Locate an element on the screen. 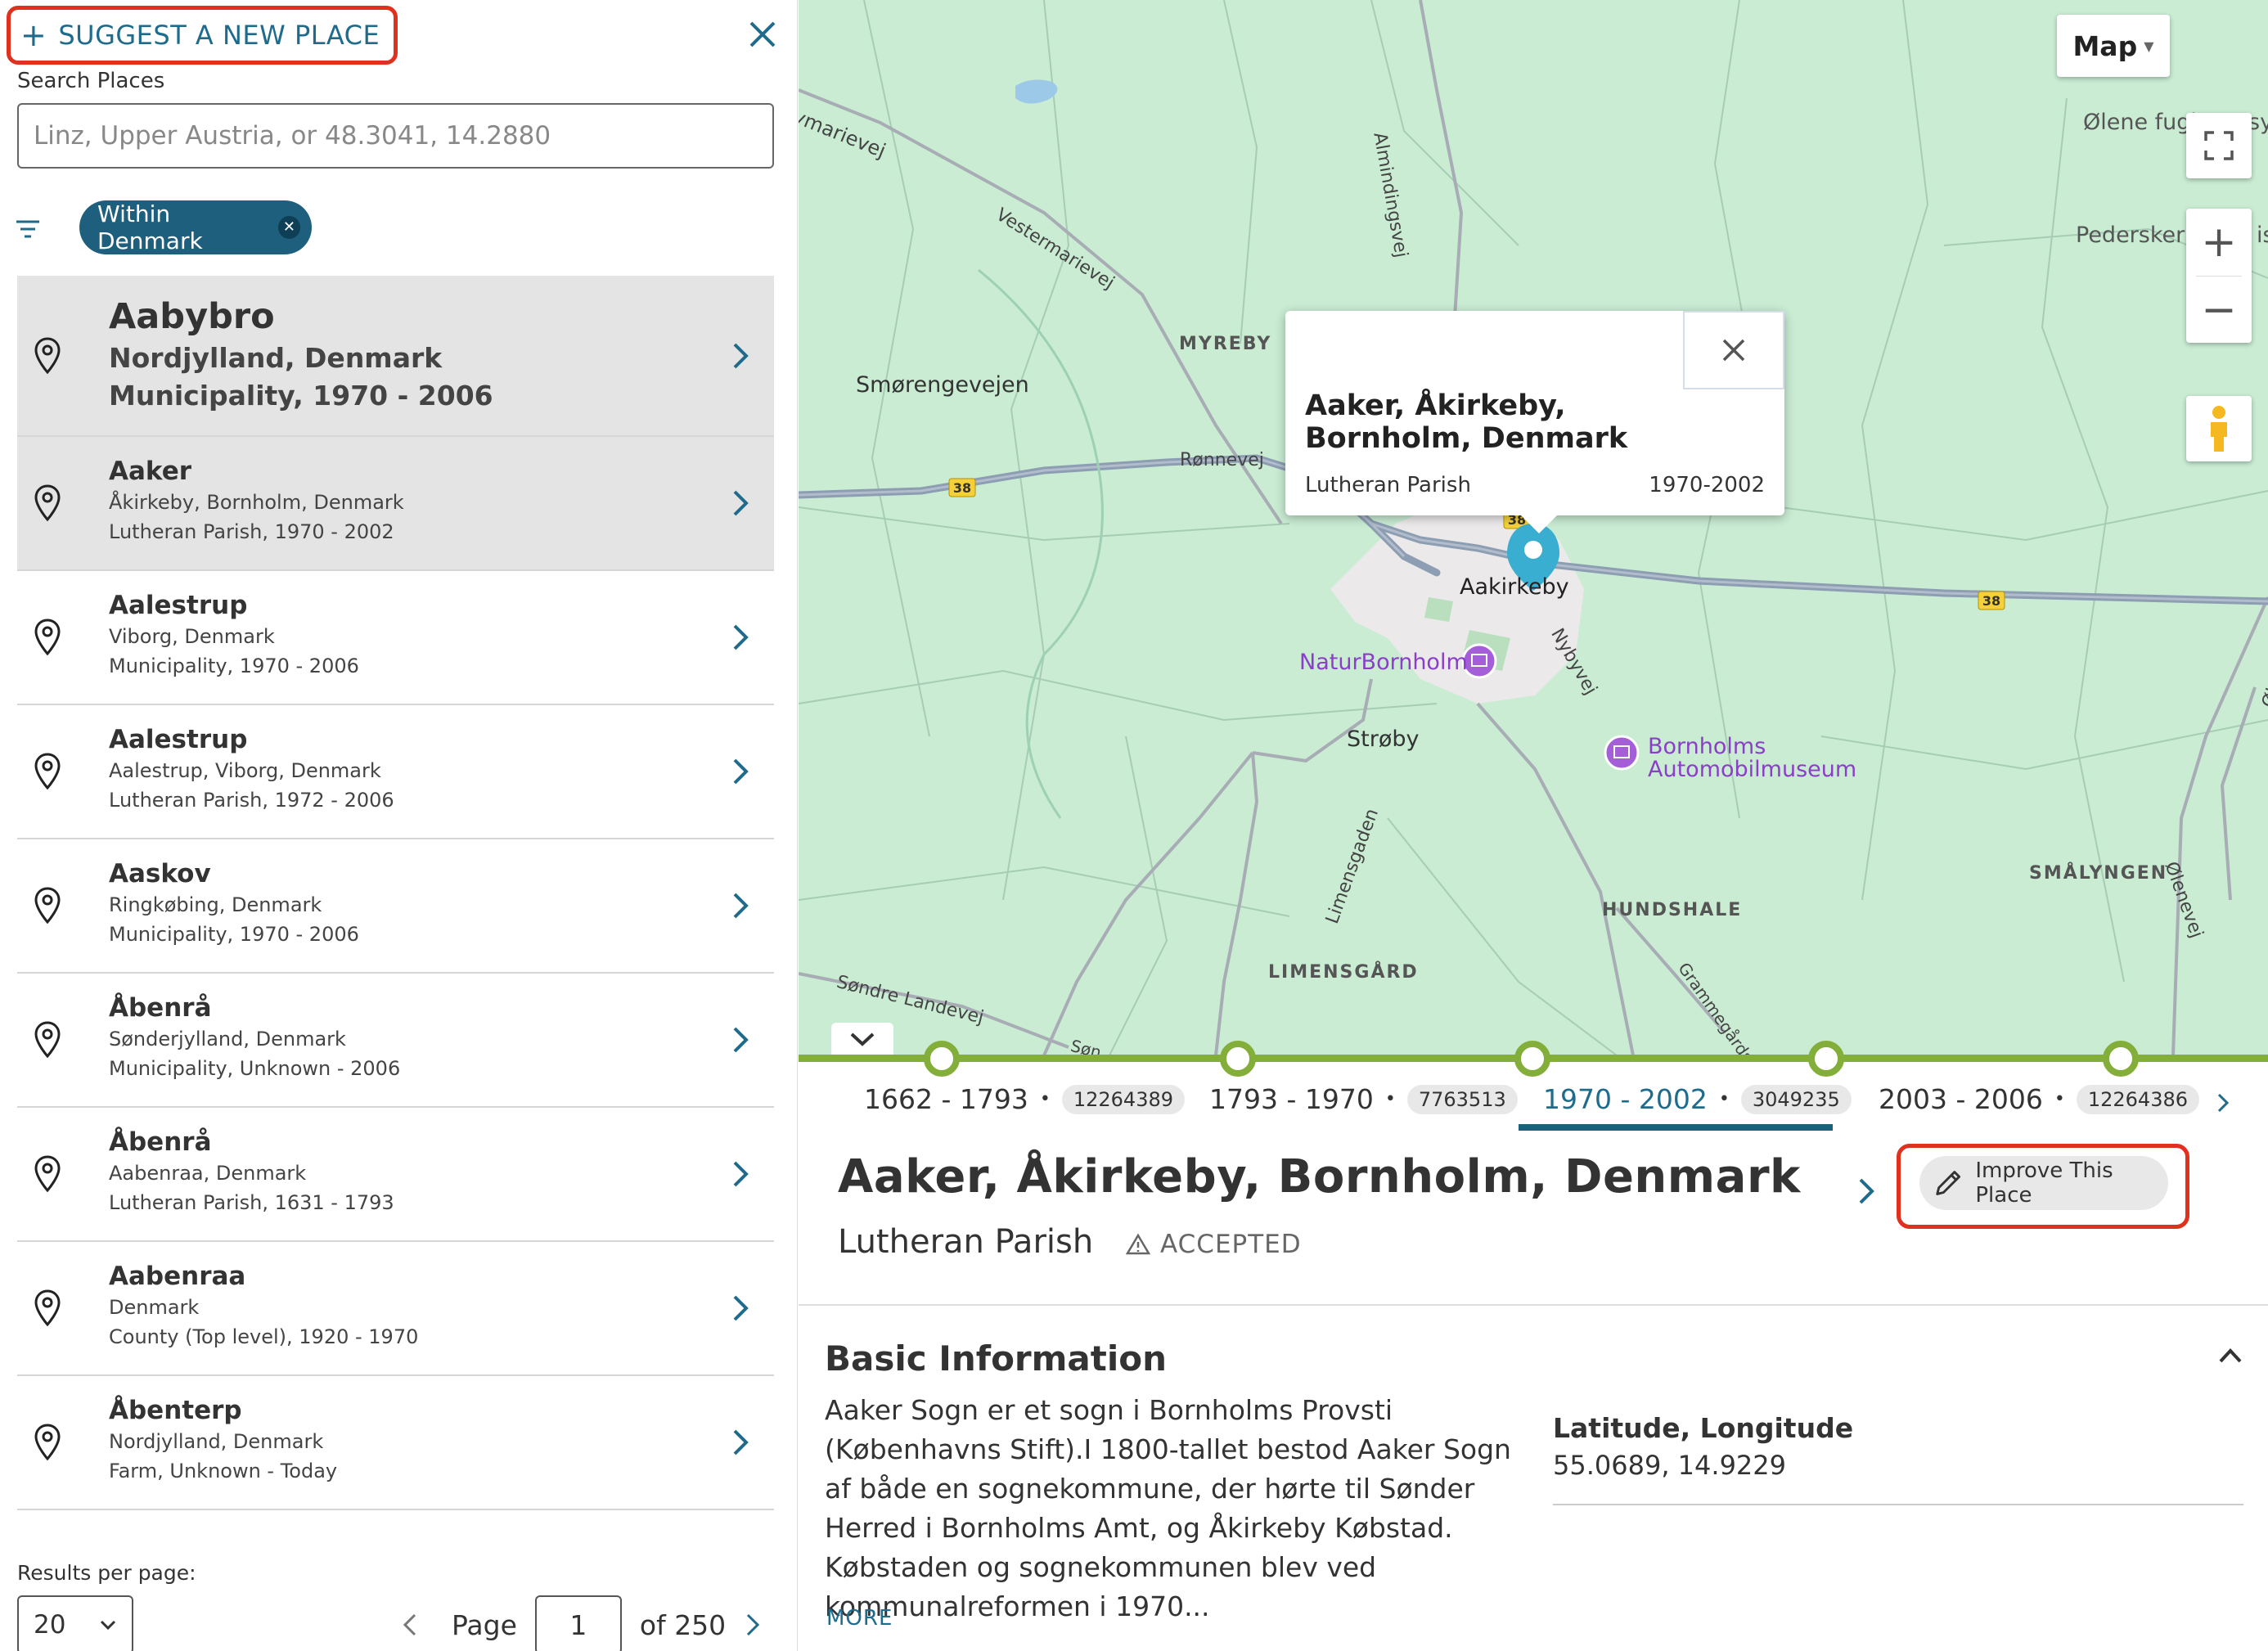  filter-icon is located at coordinates (28, 229).